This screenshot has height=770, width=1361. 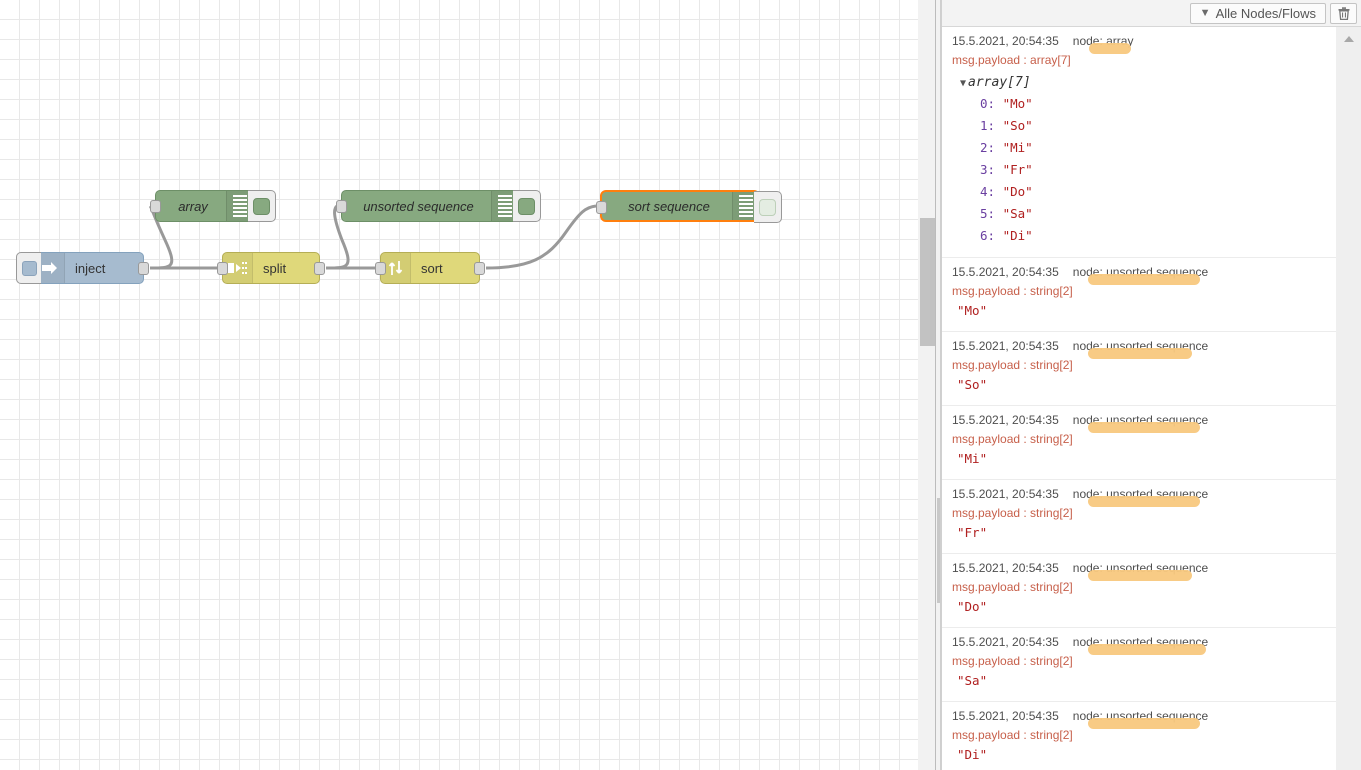 I want to click on debug-array-item: 4: "Do", so click(x=1144, y=192).